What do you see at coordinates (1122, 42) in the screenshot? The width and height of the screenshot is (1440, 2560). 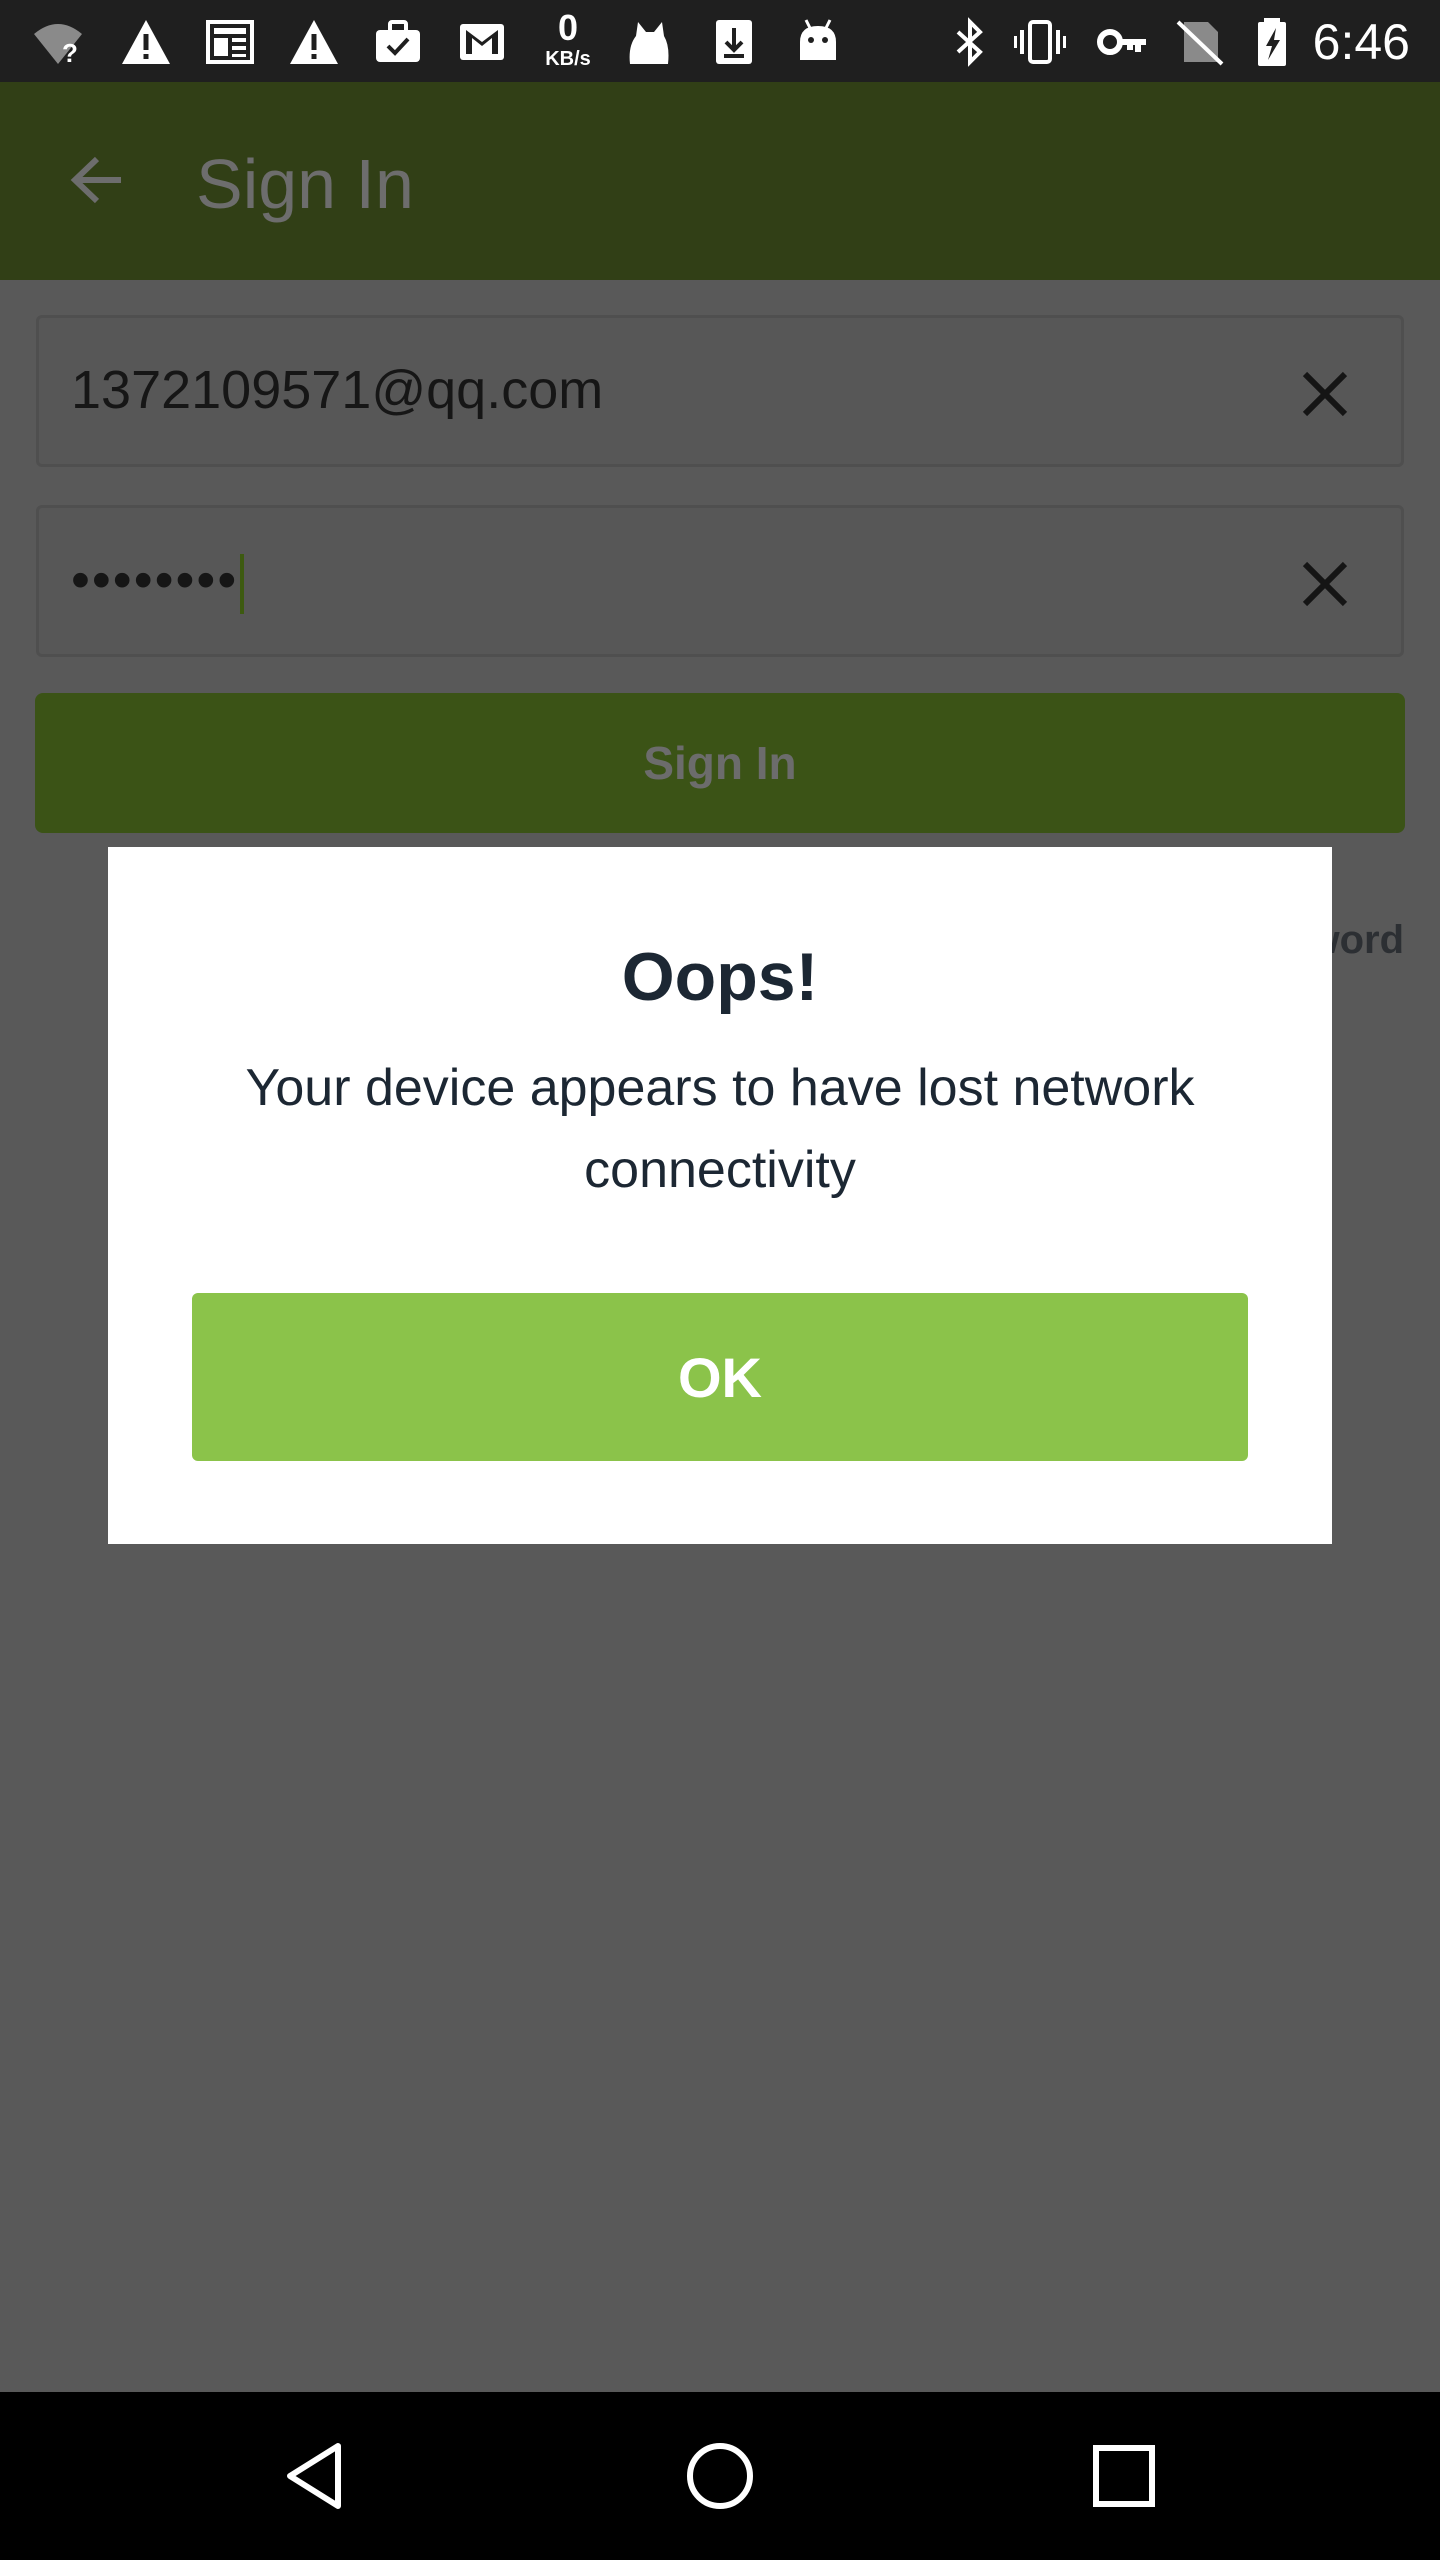 I see `vpn-key-icon` at bounding box center [1122, 42].